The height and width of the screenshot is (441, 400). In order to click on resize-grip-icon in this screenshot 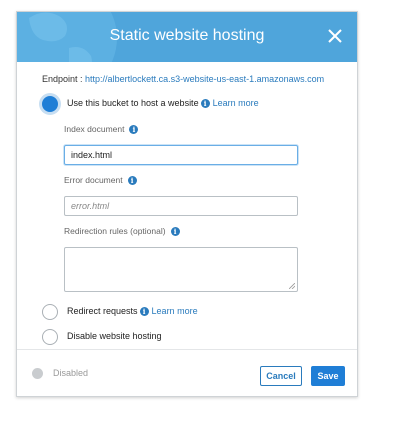, I will do `click(292, 286)`.